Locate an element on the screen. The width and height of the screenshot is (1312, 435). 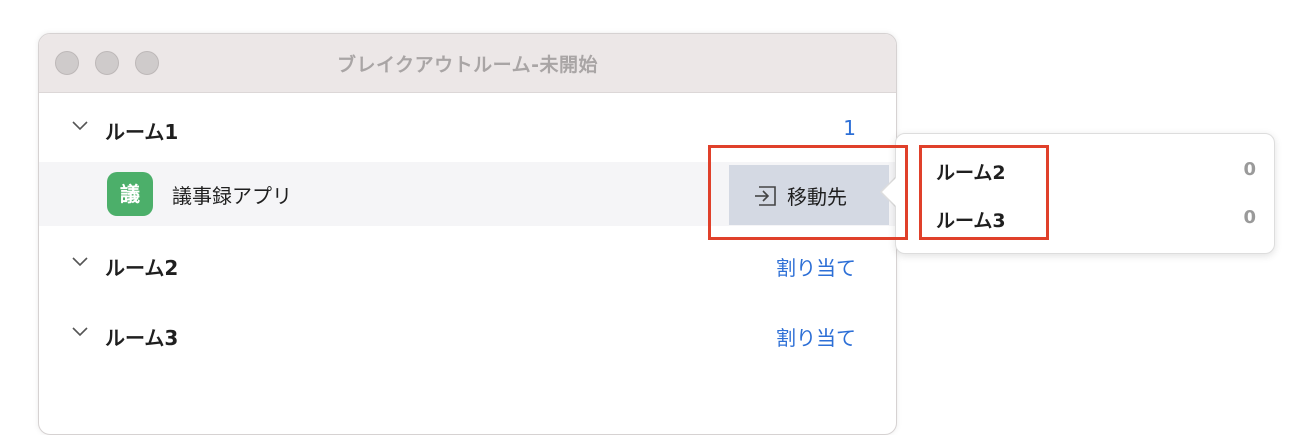
highlight-box-move-button is located at coordinates (808, 192).